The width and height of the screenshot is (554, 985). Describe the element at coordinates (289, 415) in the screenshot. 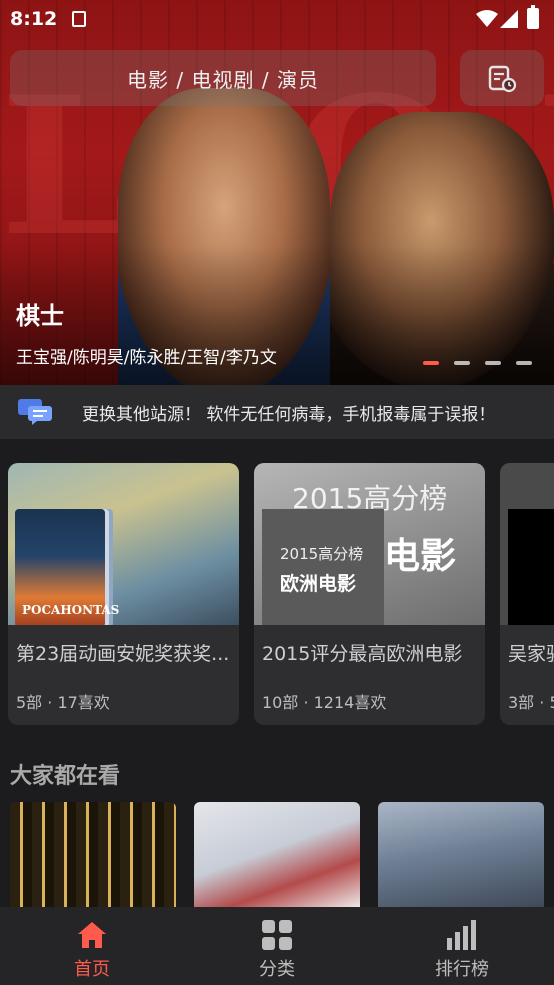

I see `notice-text: 更换其他站源！ 软件无任何病毒，手机报毒属于误报！` at that location.